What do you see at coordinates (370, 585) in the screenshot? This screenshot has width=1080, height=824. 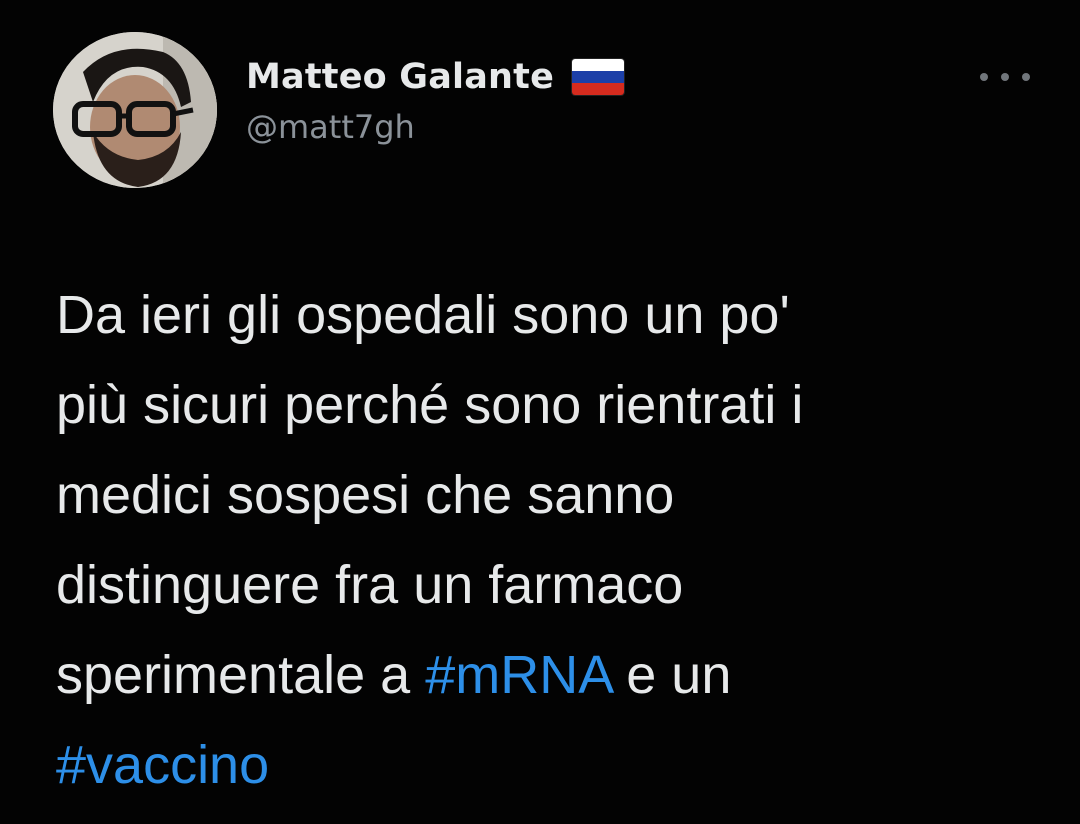 I see `tweet-text-line: distinguere fra un farmaco` at bounding box center [370, 585].